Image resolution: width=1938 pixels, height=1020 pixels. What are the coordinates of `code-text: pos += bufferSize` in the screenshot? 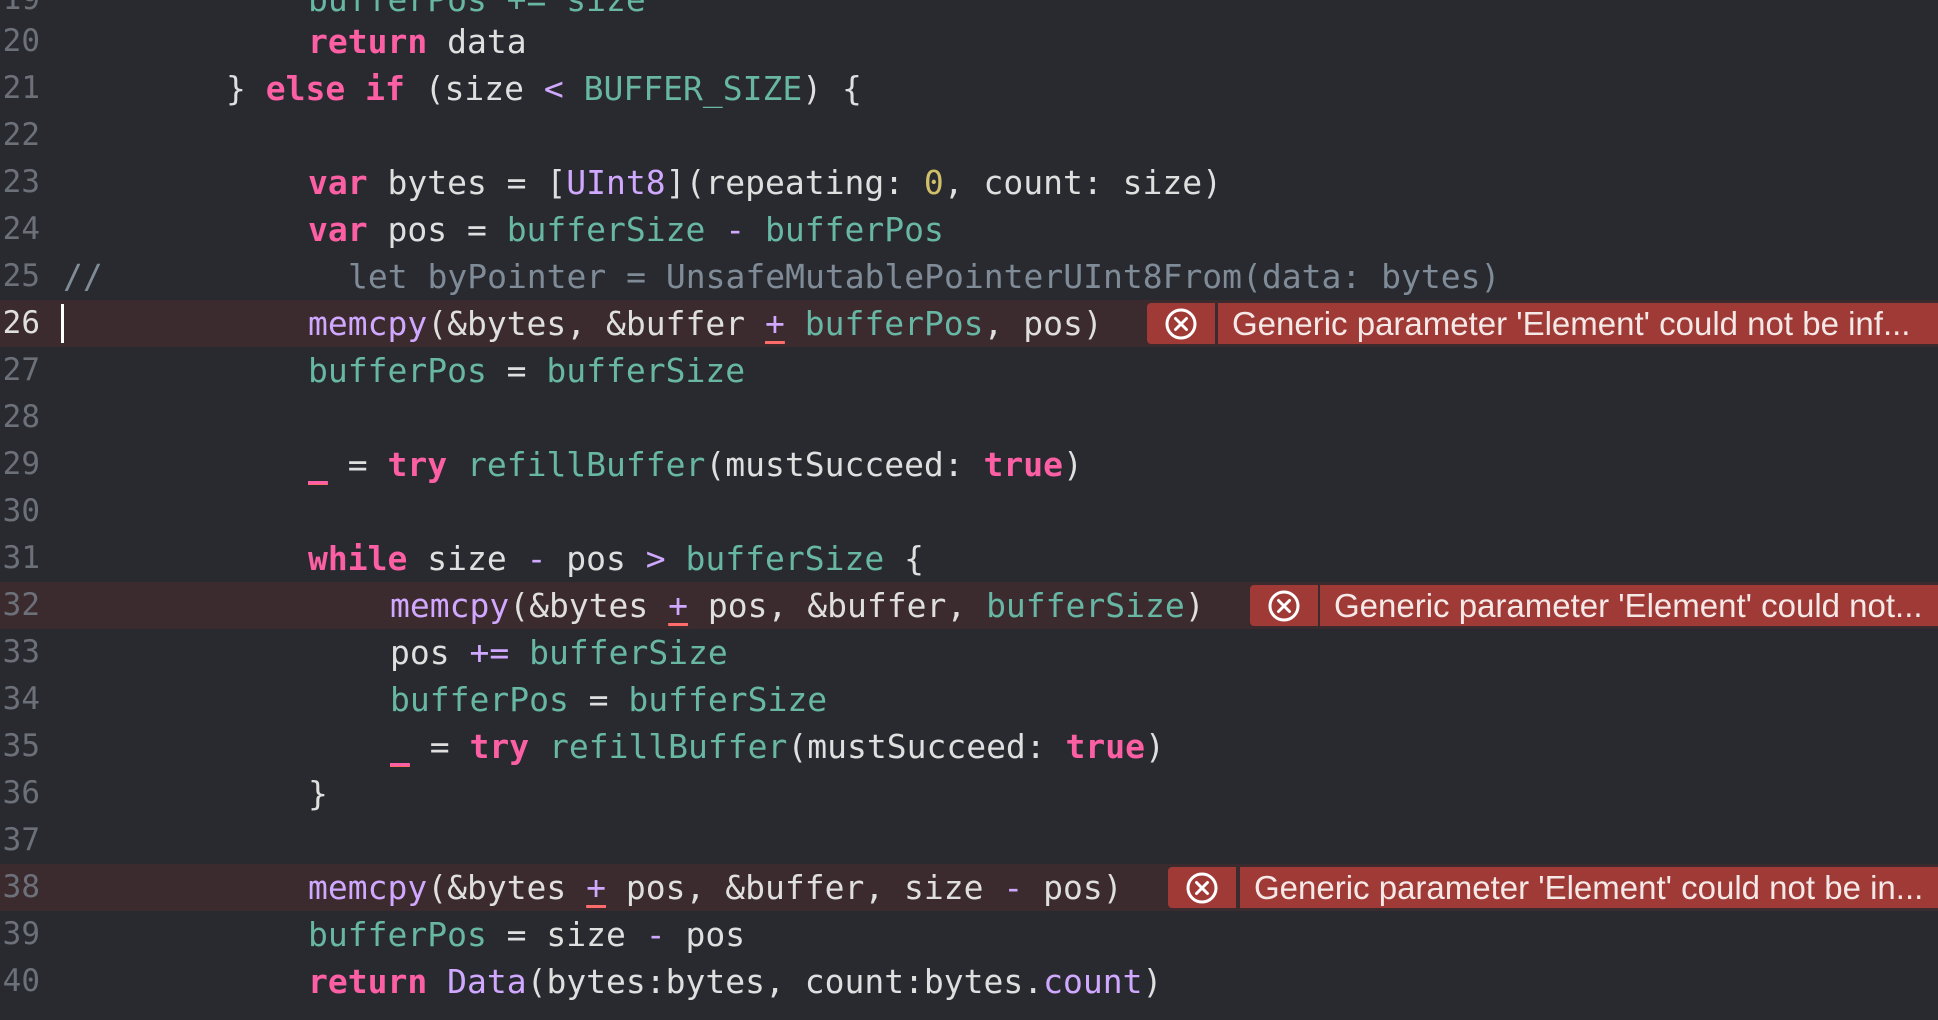 It's located at (559, 652).